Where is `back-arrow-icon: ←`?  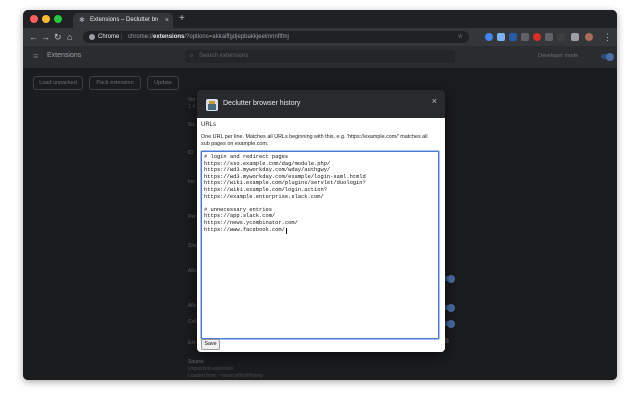 back-arrow-icon: ← is located at coordinates (33, 37).